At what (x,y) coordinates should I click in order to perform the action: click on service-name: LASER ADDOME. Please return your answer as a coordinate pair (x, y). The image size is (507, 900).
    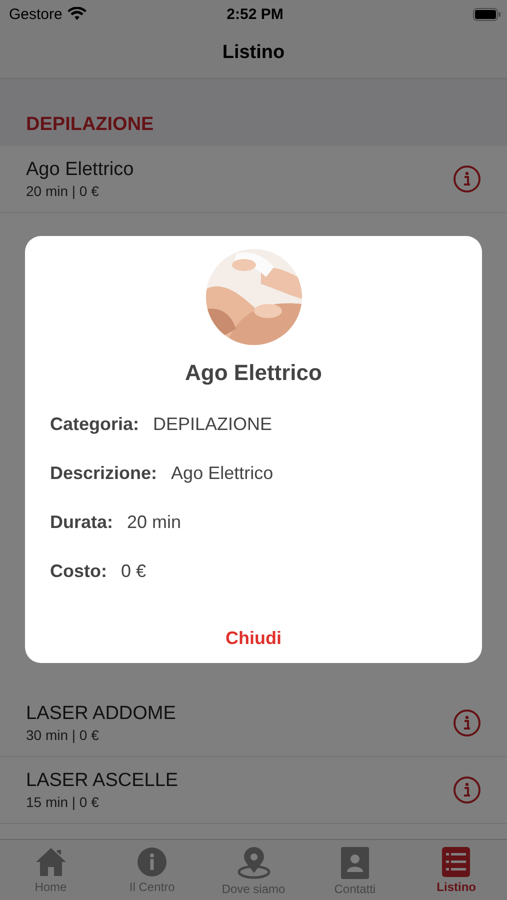
    Looking at the image, I should click on (101, 714).